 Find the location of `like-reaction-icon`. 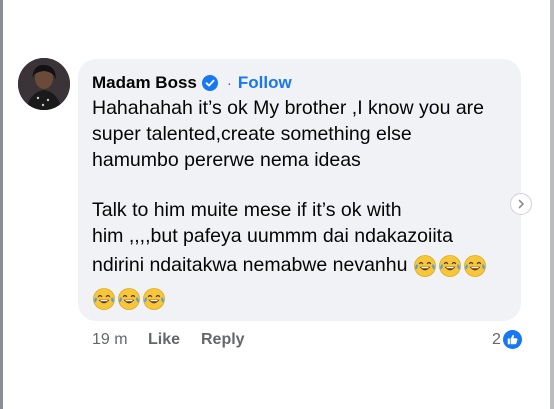

like-reaction-icon is located at coordinates (512, 339).